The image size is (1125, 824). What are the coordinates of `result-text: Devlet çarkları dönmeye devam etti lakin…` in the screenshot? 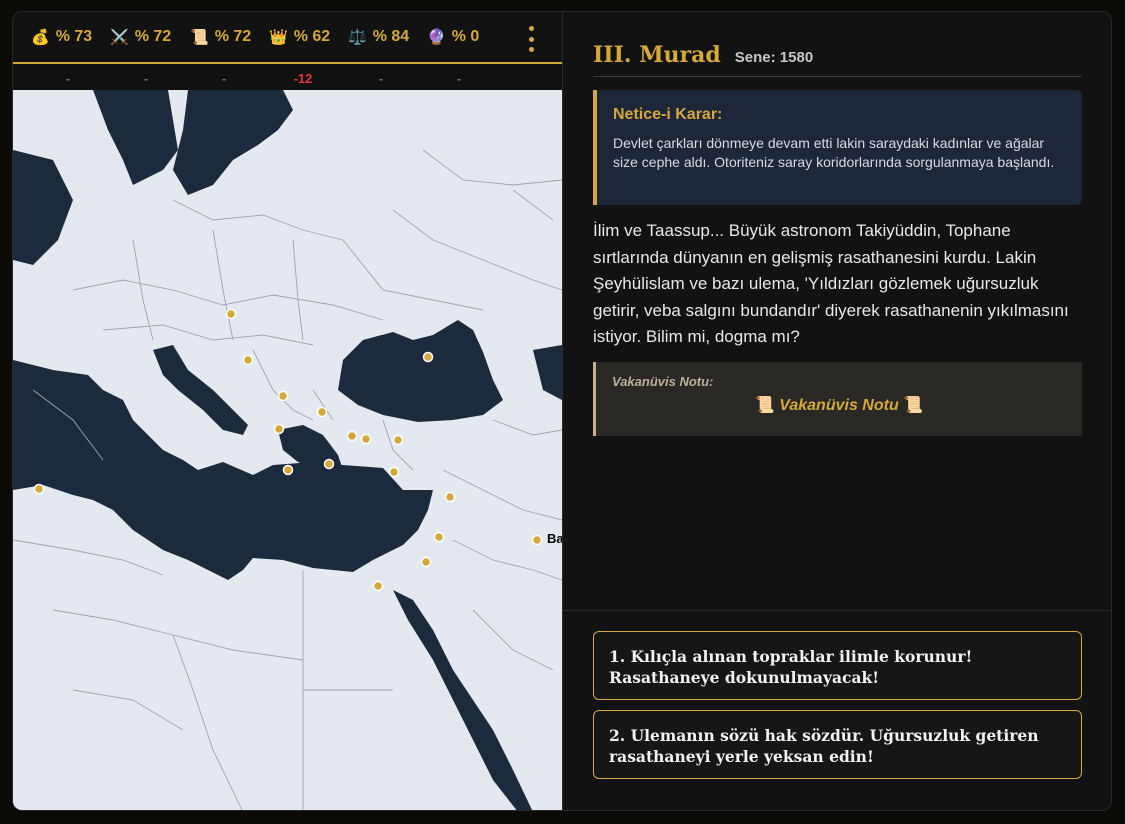 It's located at (834, 152).